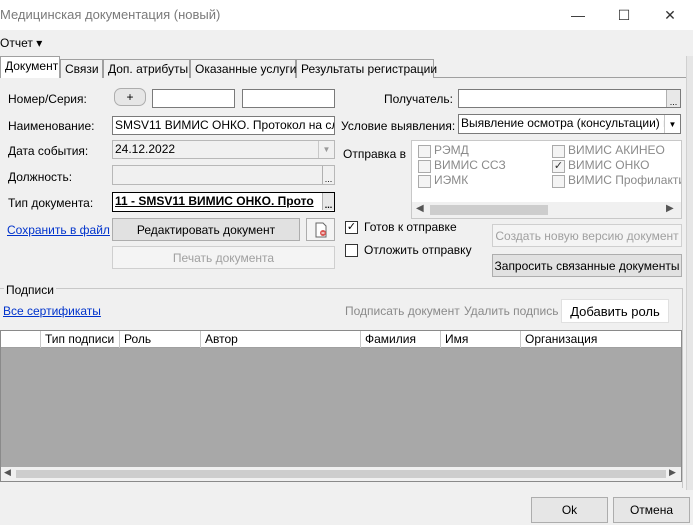 The height and width of the screenshot is (525, 693). I want to click on signatures-group-label: Подписи, so click(30, 290).